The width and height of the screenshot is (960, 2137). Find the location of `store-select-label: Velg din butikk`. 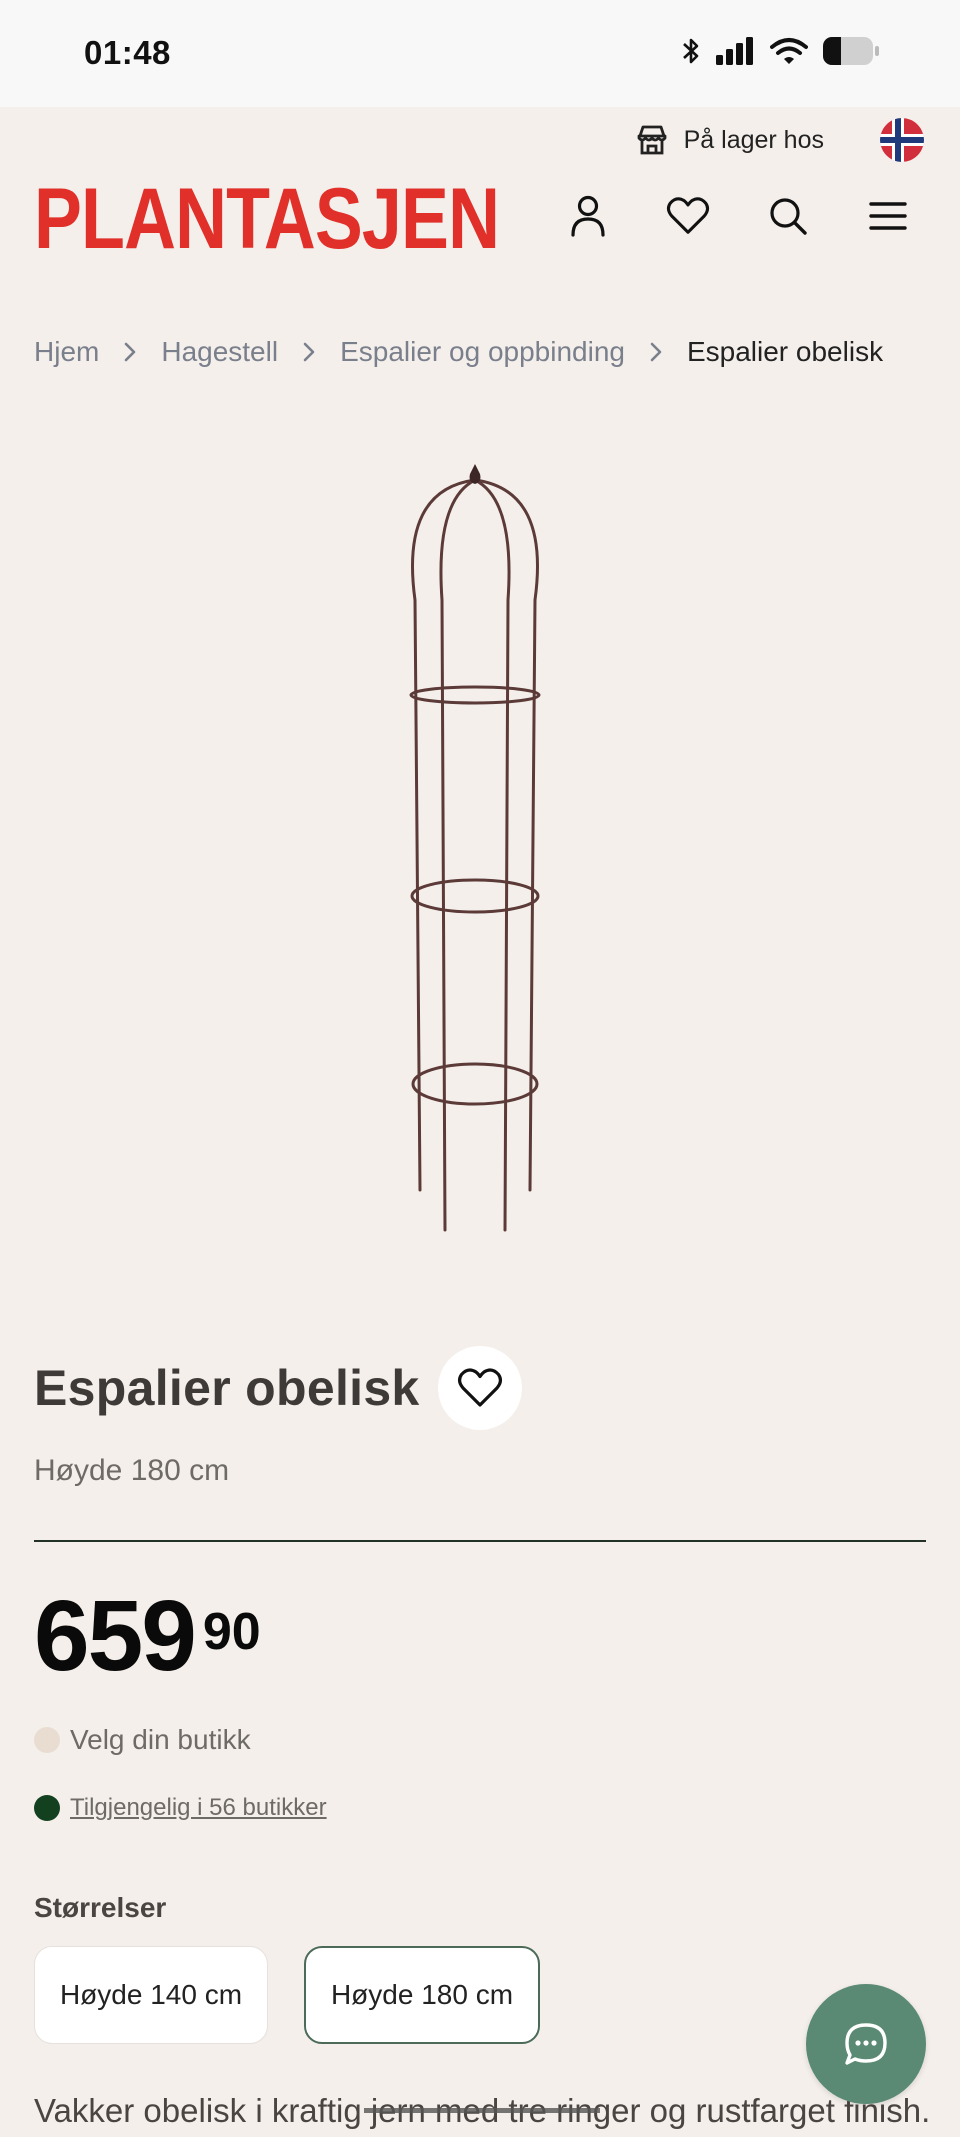

store-select-label: Velg din butikk is located at coordinates (160, 1739).